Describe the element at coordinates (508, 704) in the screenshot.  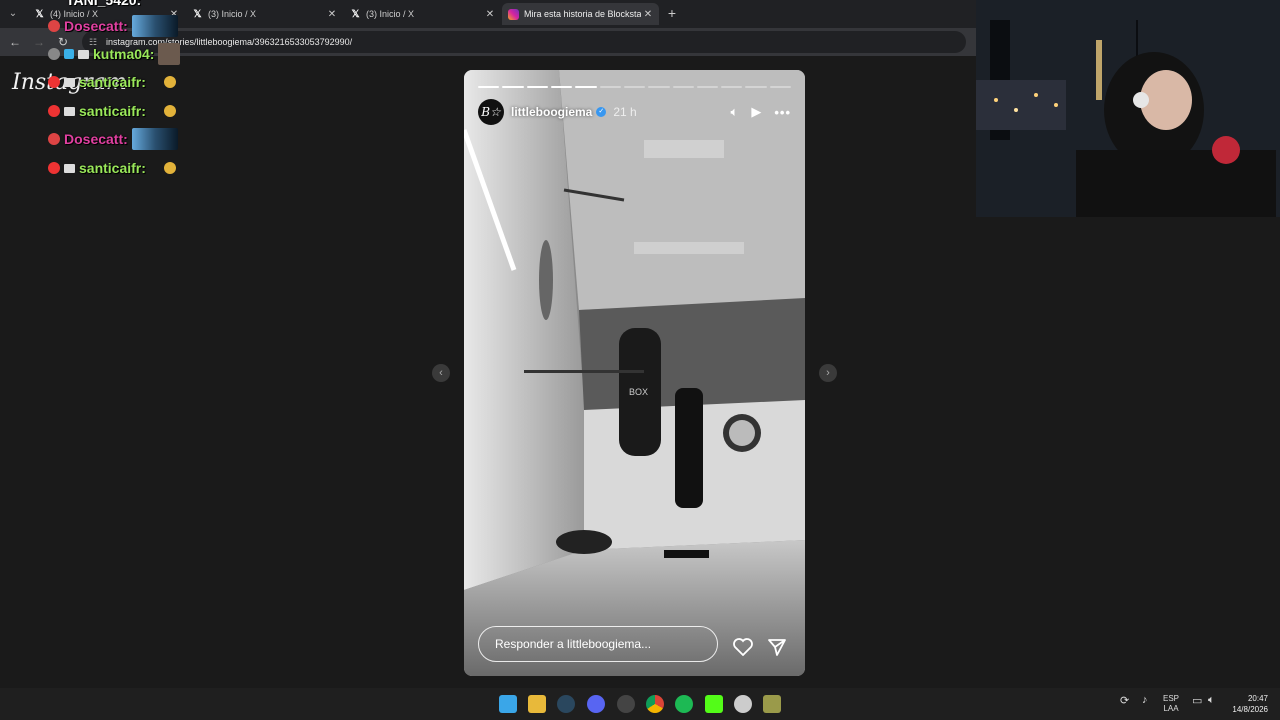
I see `start-menu-icon` at that location.